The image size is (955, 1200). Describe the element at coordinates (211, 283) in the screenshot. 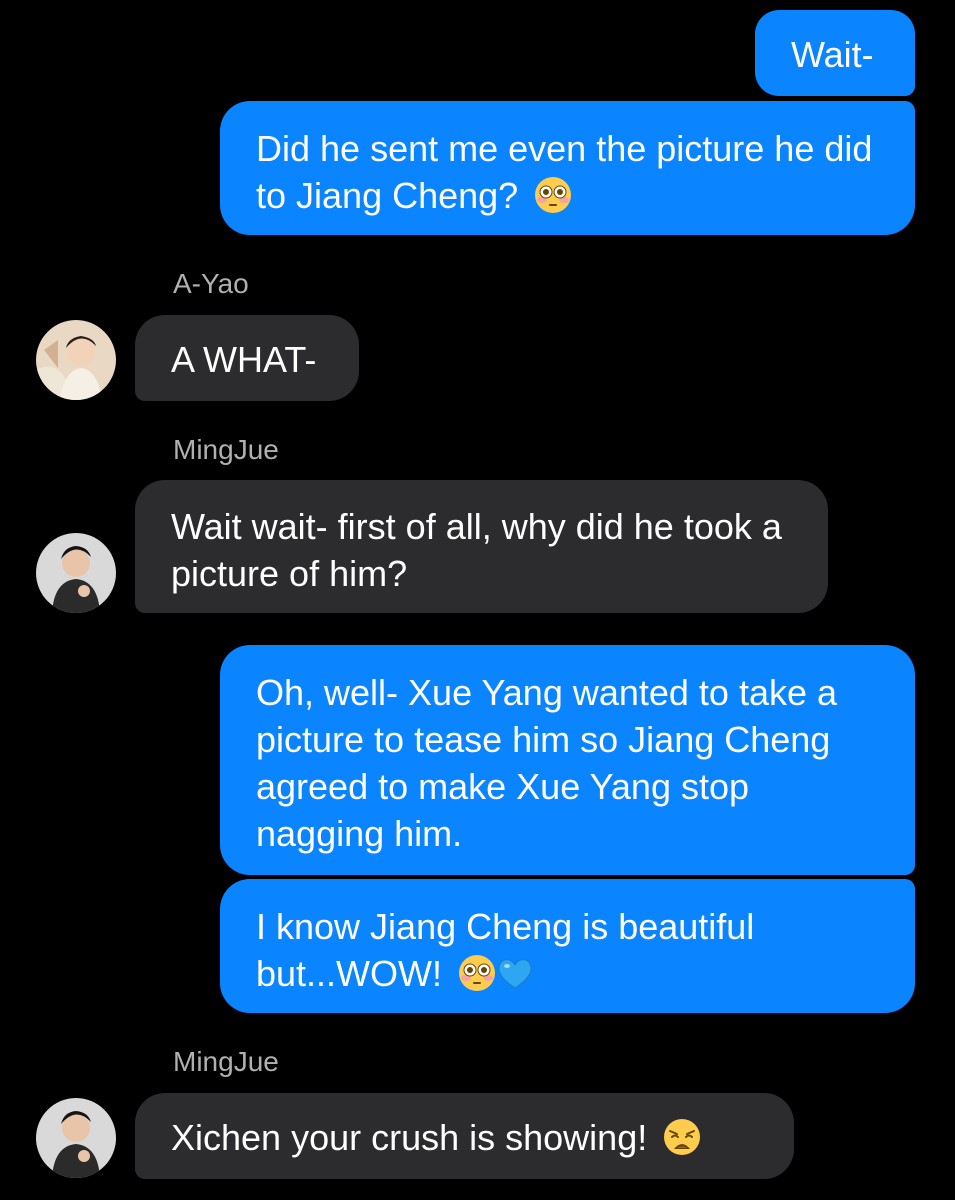

I see `sender-name: A-Yao` at that location.